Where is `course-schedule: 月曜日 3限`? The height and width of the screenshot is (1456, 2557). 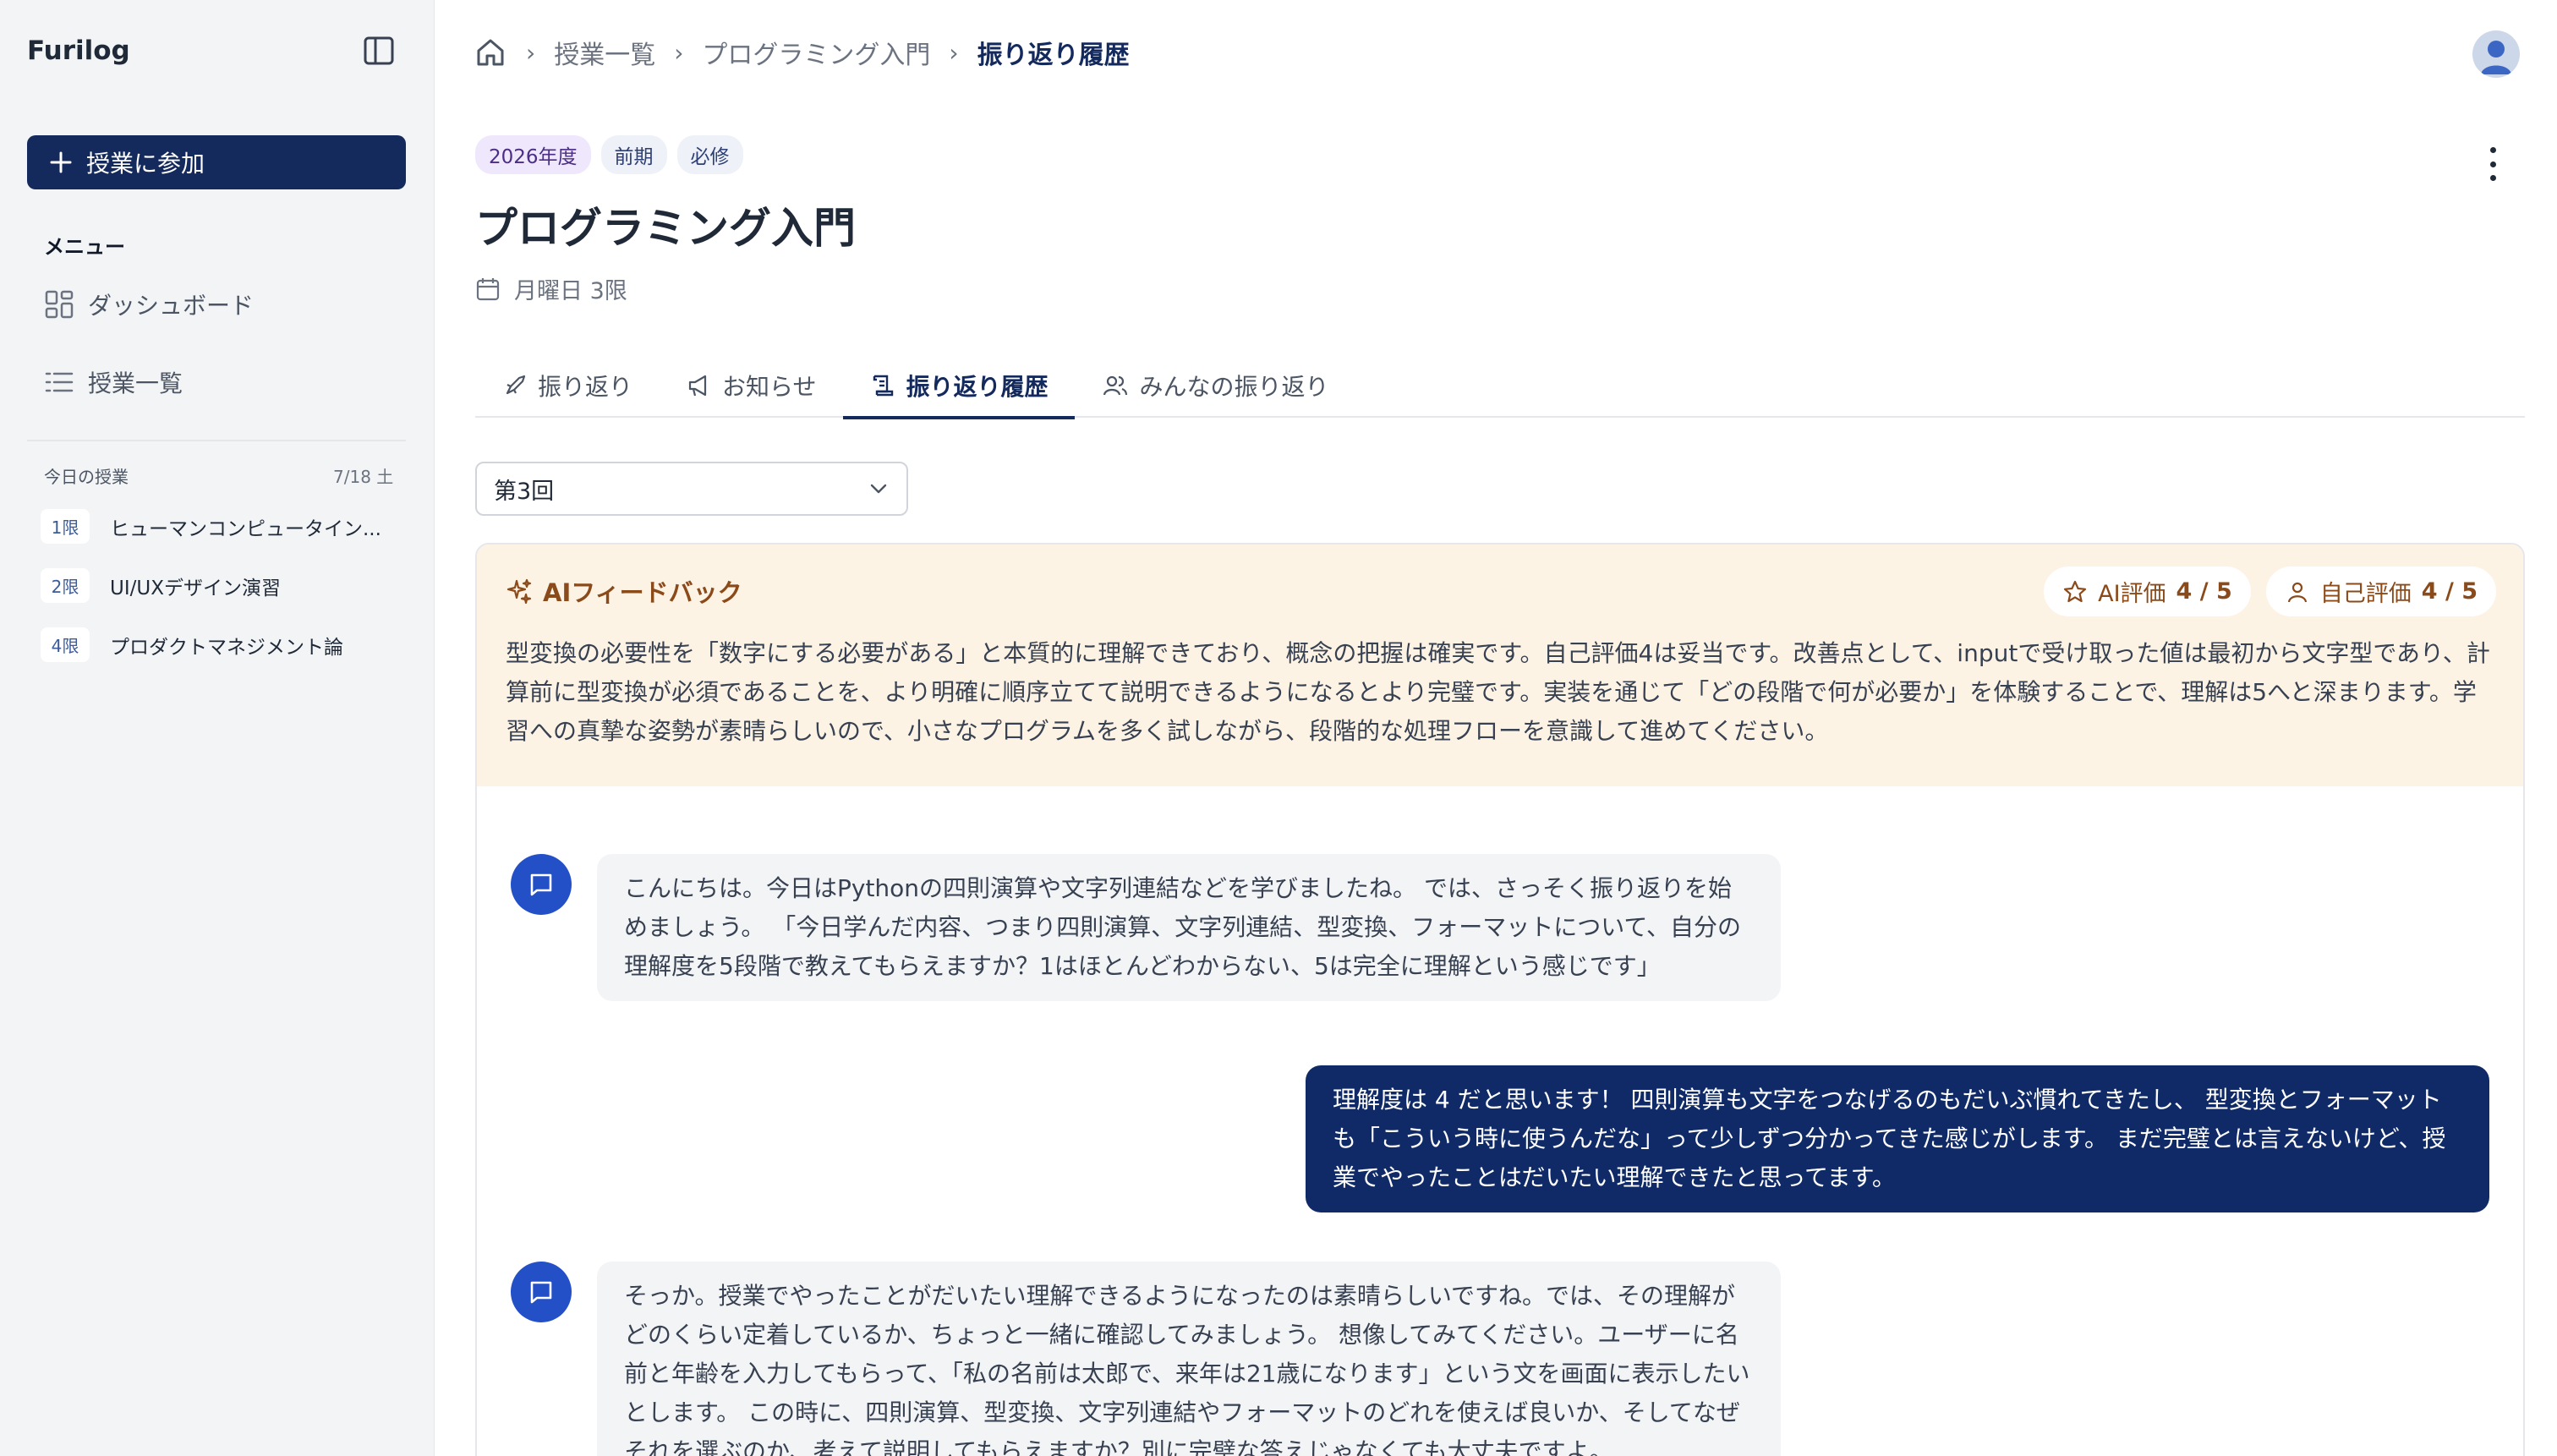 course-schedule: 月曜日 3限 is located at coordinates (551, 288).